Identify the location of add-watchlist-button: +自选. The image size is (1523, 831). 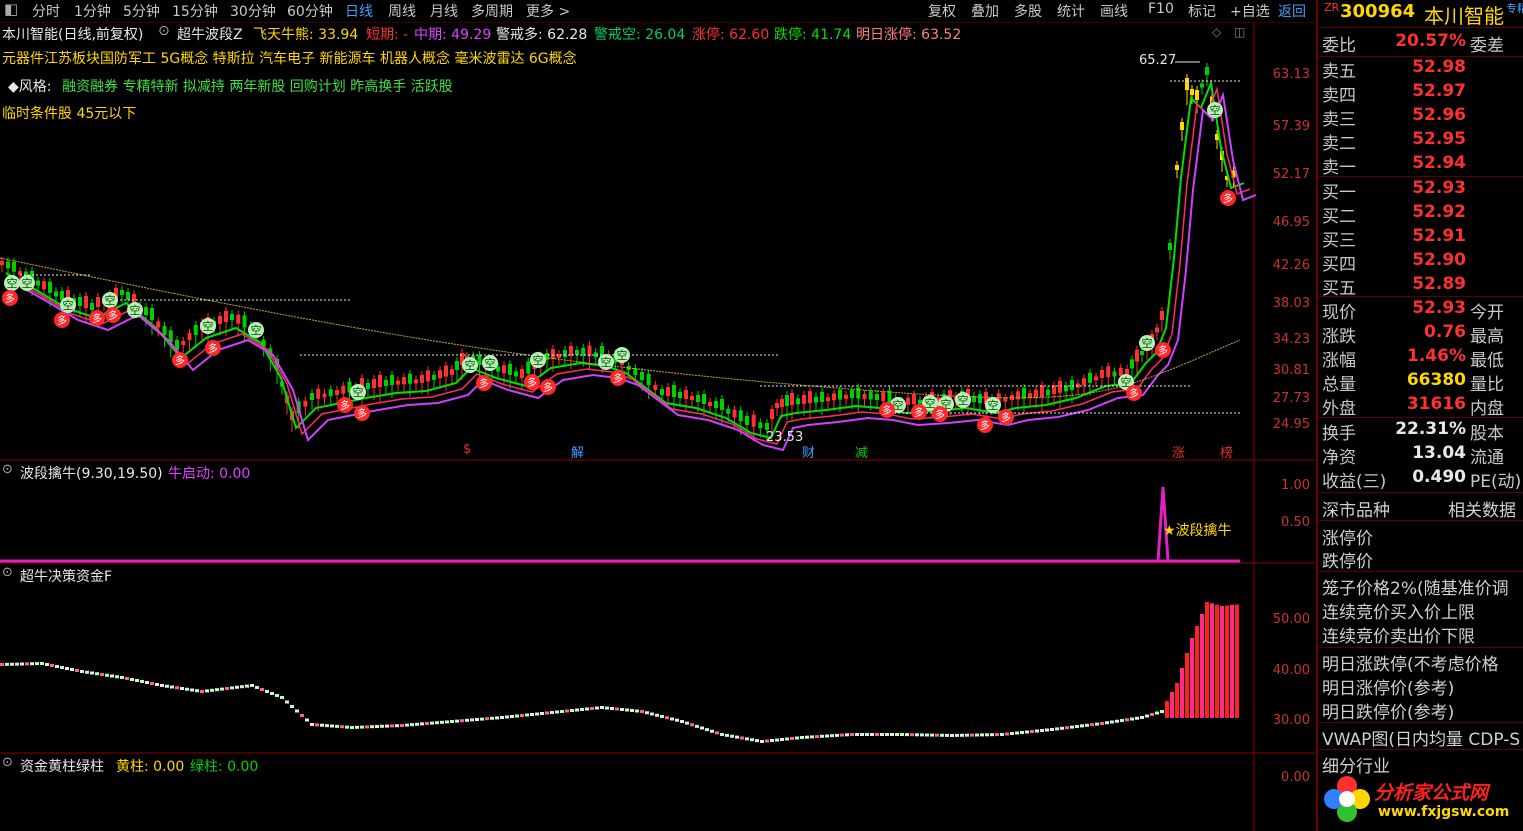
(1250, 11).